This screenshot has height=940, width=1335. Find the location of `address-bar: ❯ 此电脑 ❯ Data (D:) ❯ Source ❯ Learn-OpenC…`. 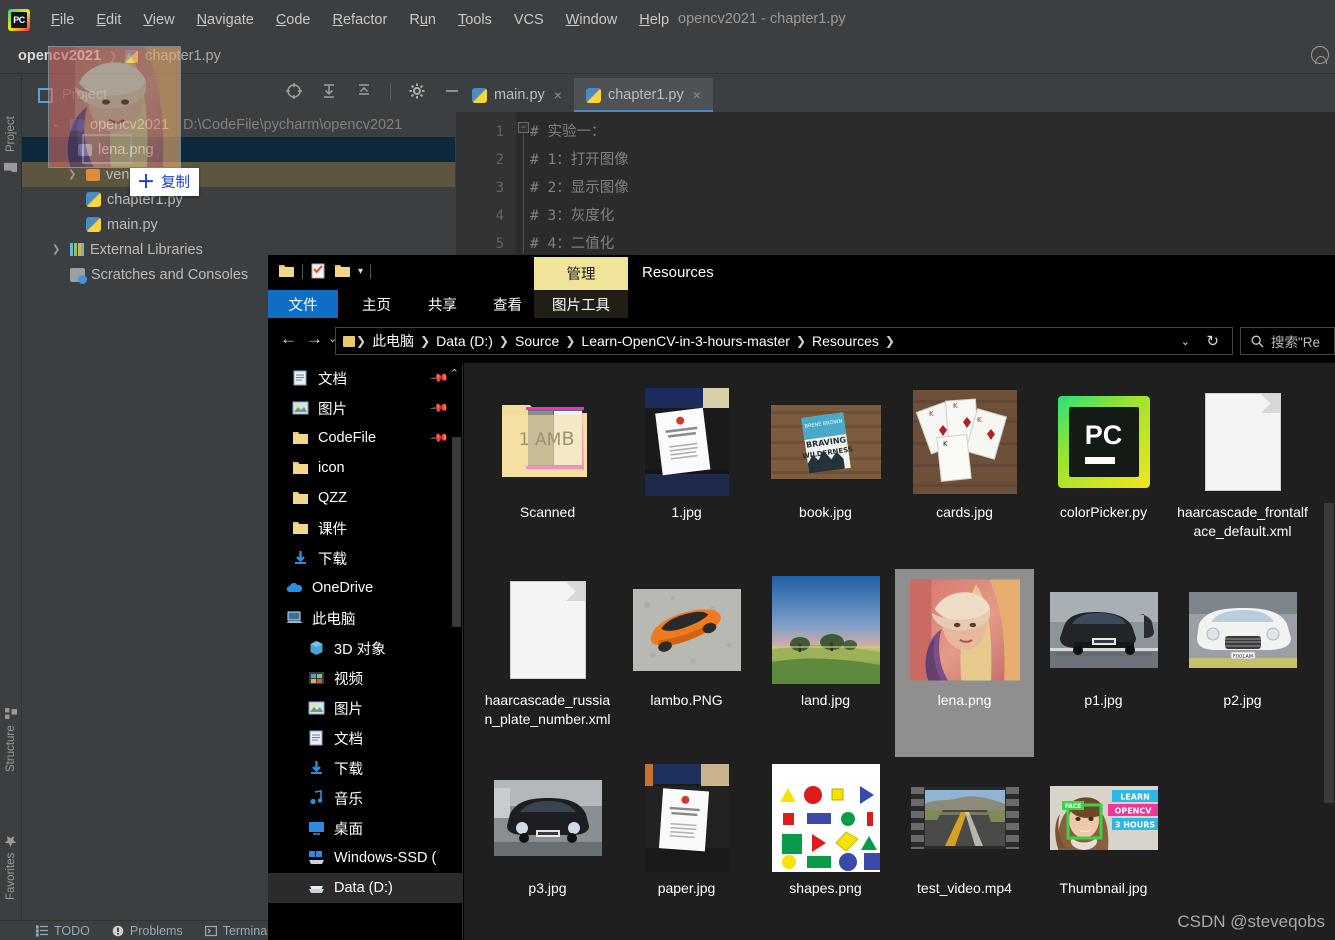

address-bar: ❯ 此电脑 ❯ Data (D:) ❯ Source ❯ Learn-OpenC… is located at coordinates (784, 341).